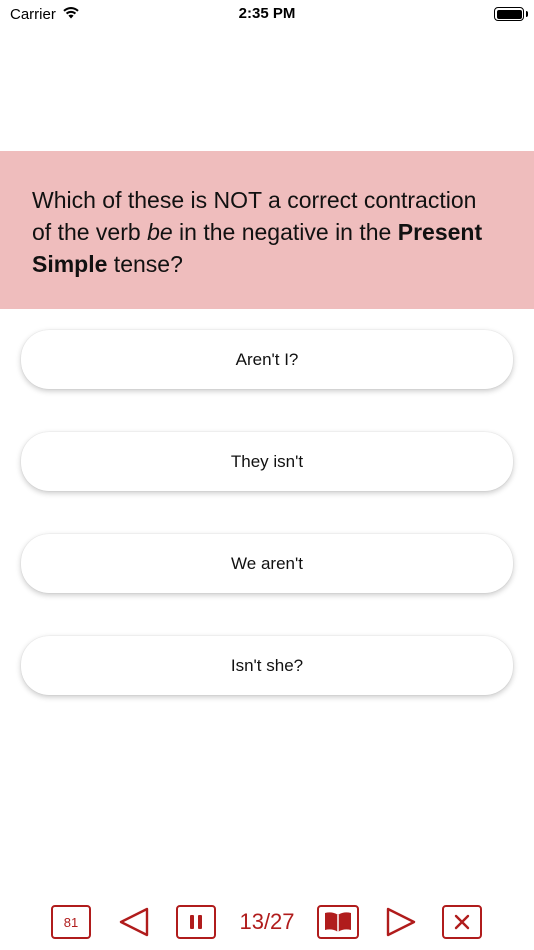 The width and height of the screenshot is (534, 950). I want to click on battery-icon, so click(511, 14).